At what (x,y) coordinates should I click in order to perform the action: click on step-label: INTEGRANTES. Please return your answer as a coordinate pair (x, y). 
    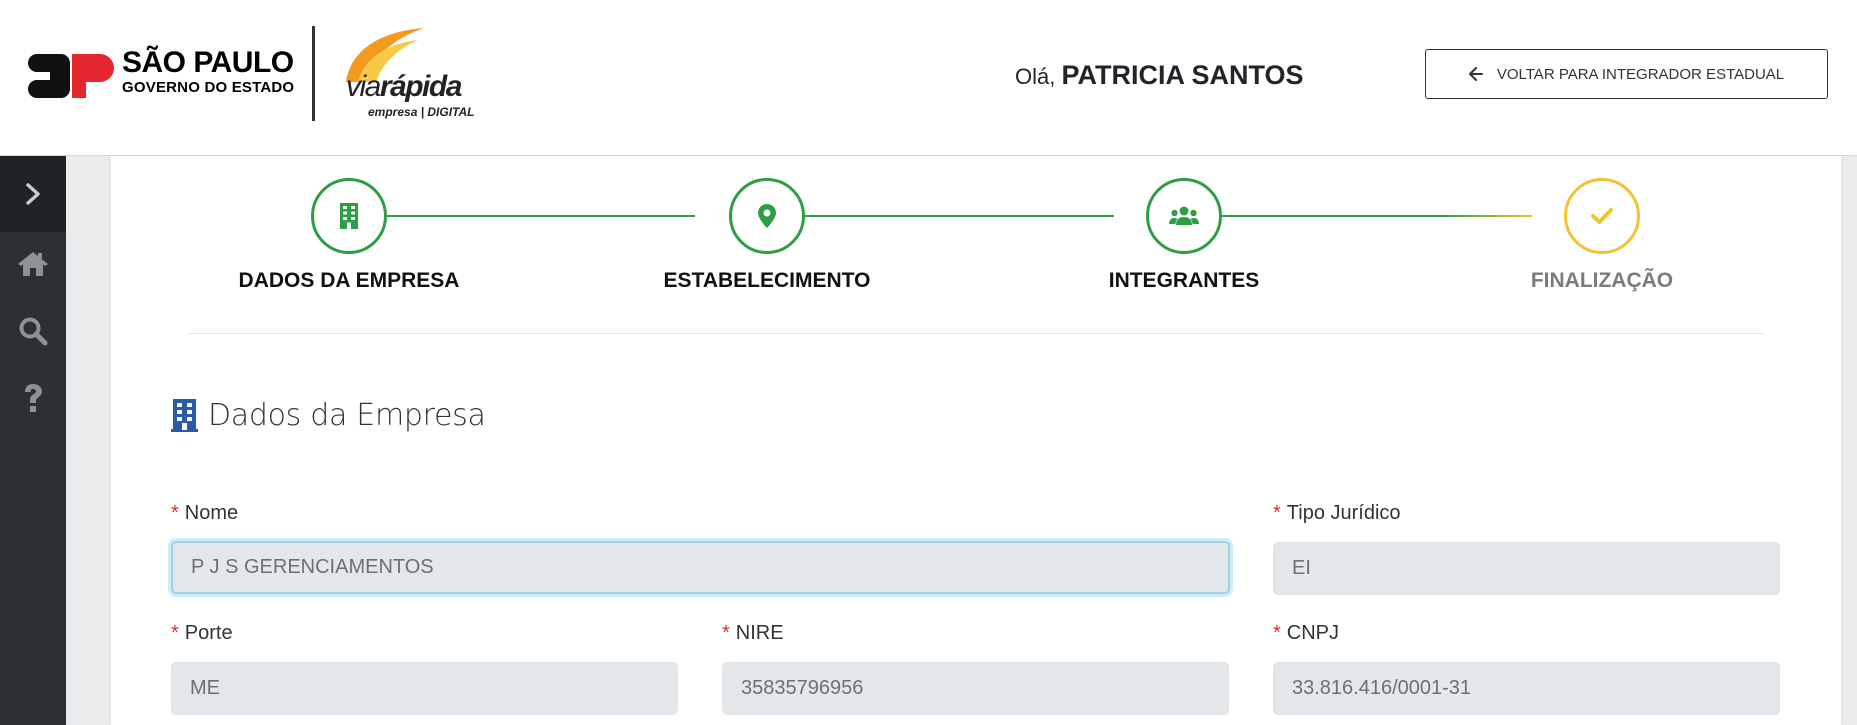
    Looking at the image, I should click on (1184, 280).